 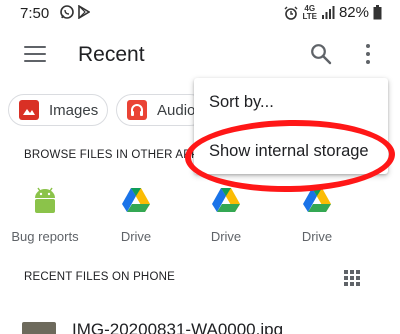 I want to click on signal-icon, so click(x=328, y=12).